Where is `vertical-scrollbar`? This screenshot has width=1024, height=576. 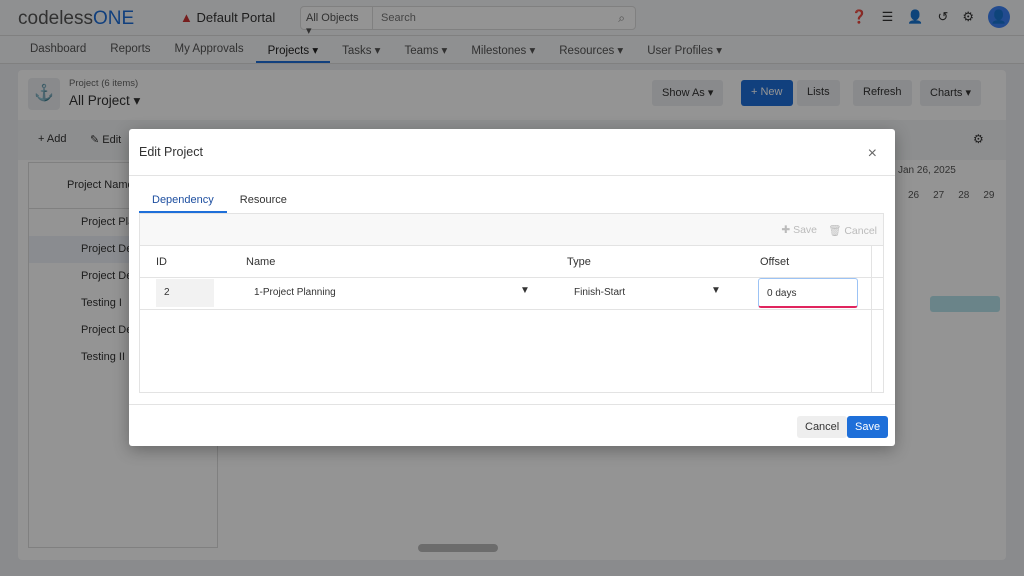 vertical-scrollbar is located at coordinates (877, 319).